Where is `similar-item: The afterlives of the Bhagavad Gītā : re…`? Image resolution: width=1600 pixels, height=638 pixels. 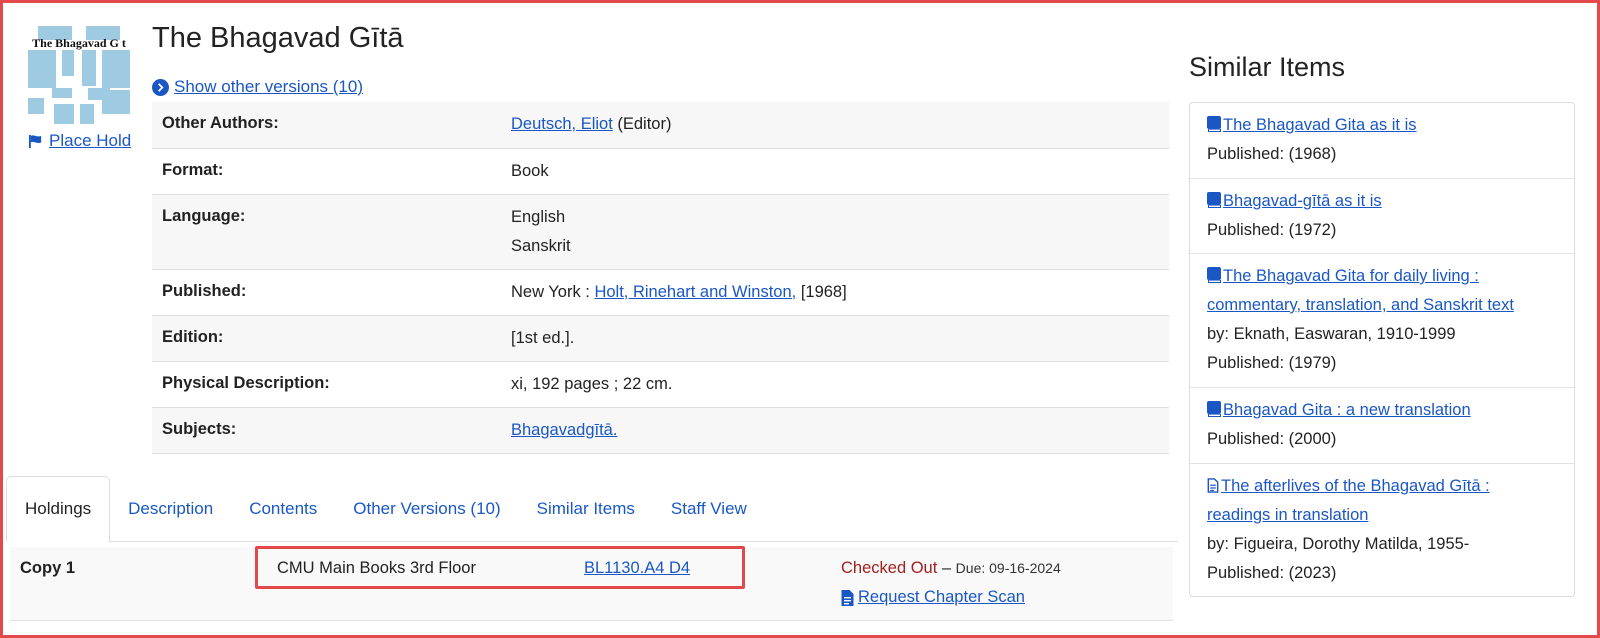
similar-item: The afterlives of the Bhagavad Gītā : re… is located at coordinates (1382, 530).